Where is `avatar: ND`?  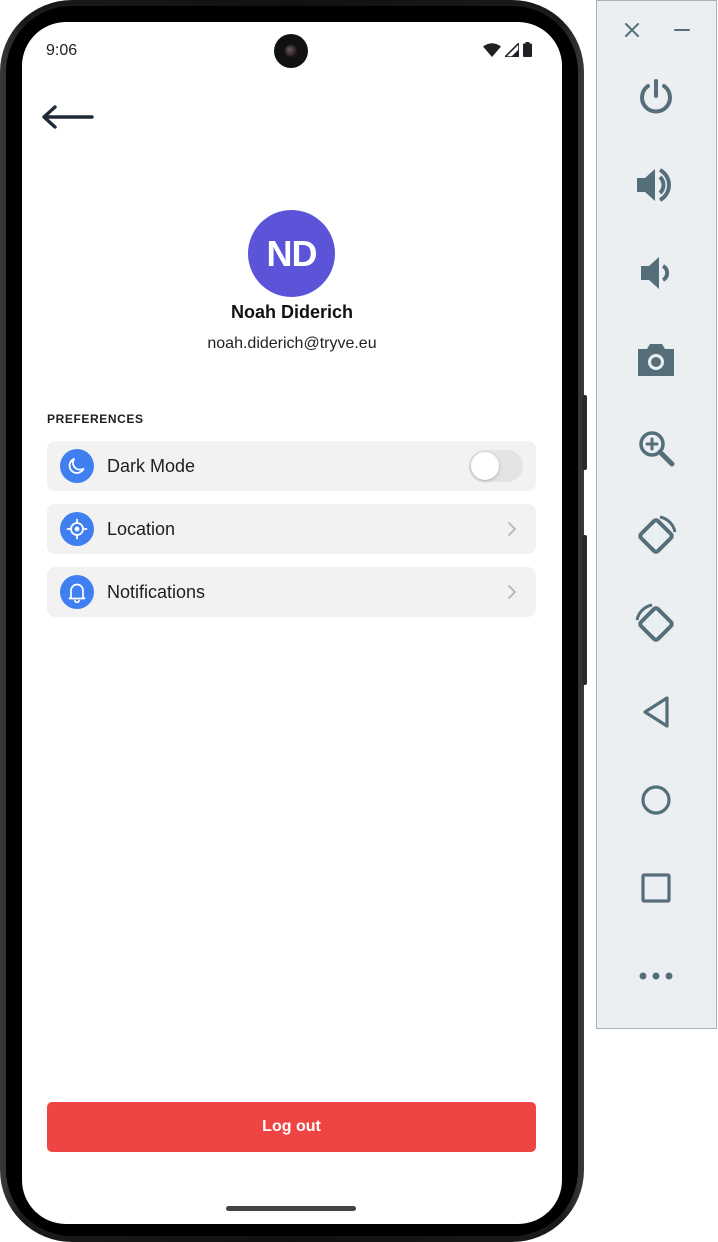
avatar: ND is located at coordinates (291, 253).